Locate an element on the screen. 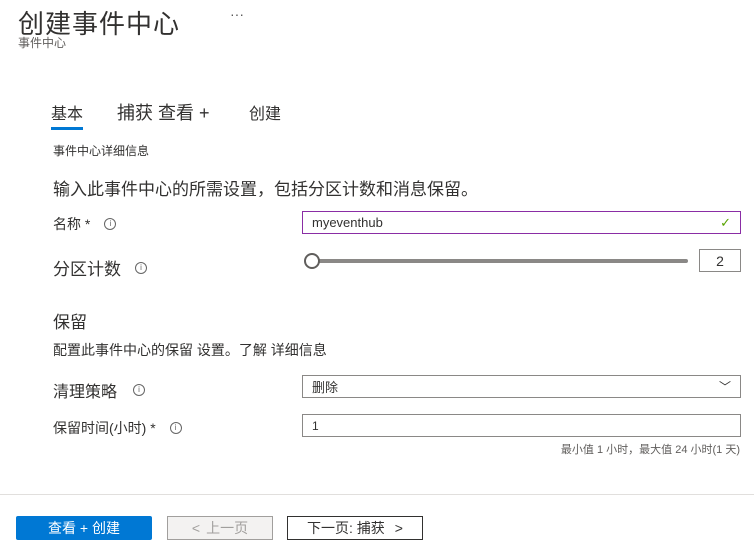 This screenshot has height=557, width=754. name-value: myeventhub is located at coordinates (347, 222).